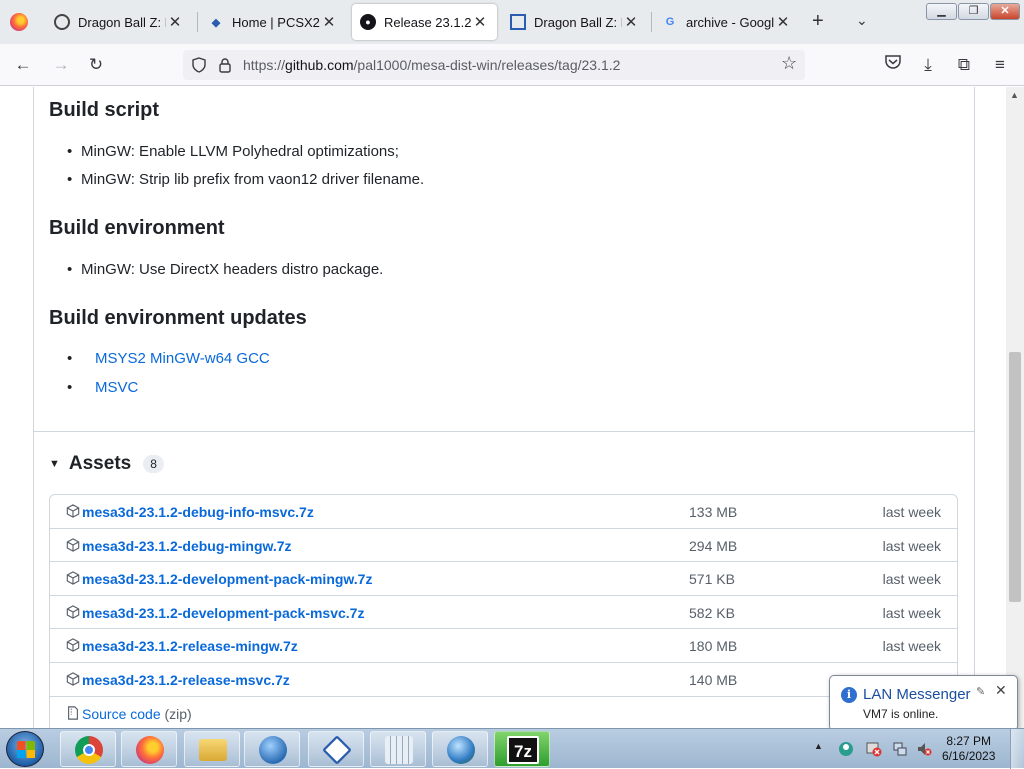  What do you see at coordinates (272, 749) in the screenshot?
I see `taskbar-network-tool` at bounding box center [272, 749].